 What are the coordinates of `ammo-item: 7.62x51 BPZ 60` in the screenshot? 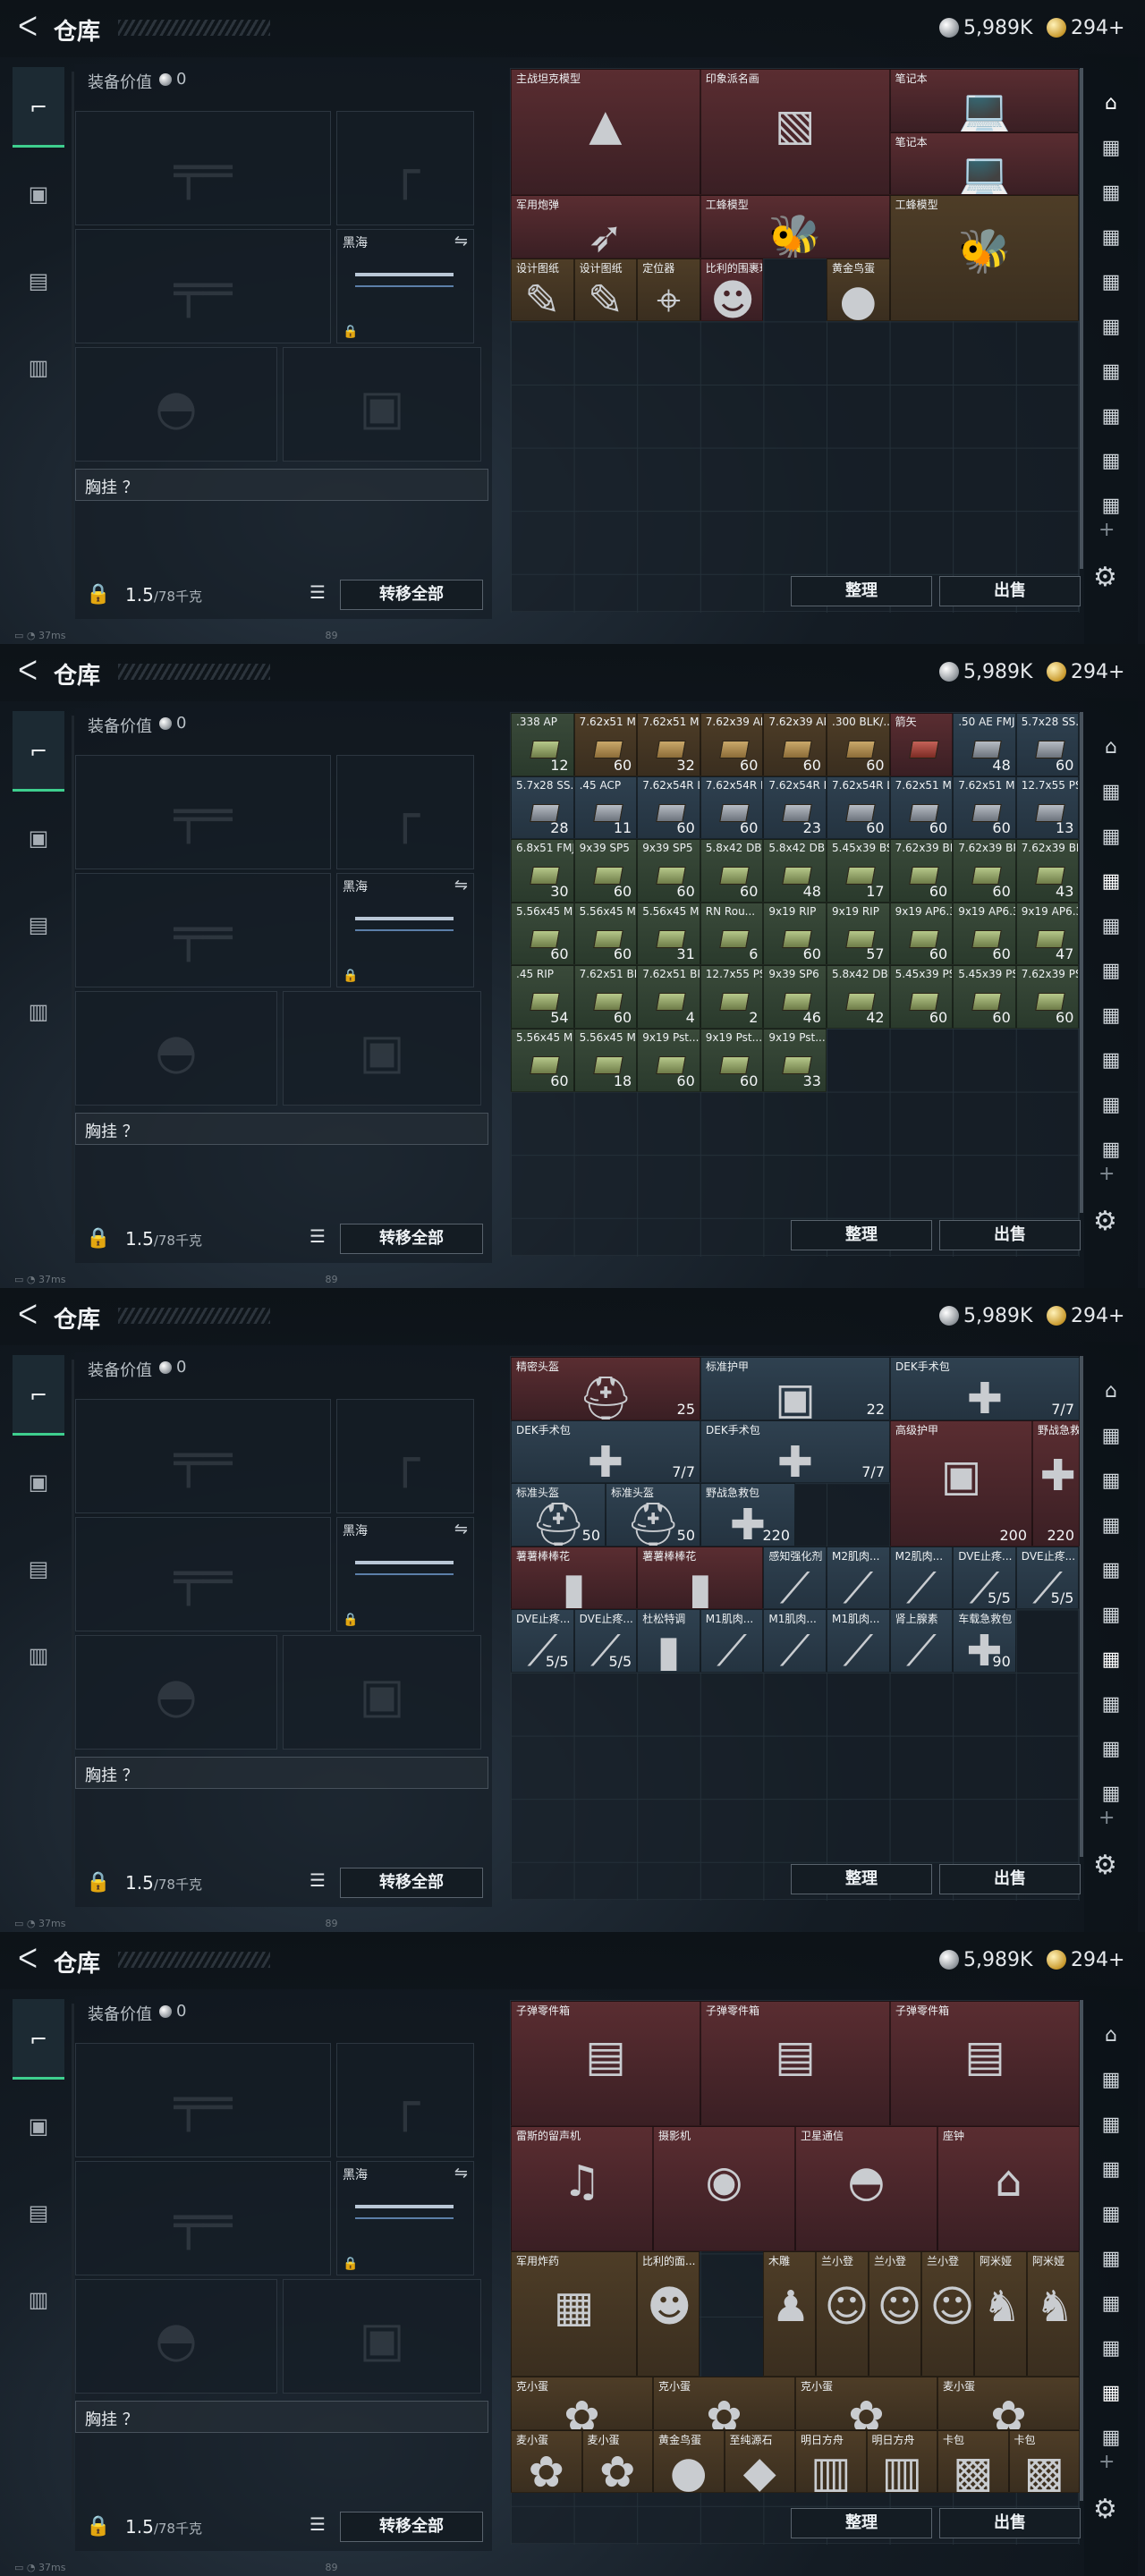 It's located at (605, 997).